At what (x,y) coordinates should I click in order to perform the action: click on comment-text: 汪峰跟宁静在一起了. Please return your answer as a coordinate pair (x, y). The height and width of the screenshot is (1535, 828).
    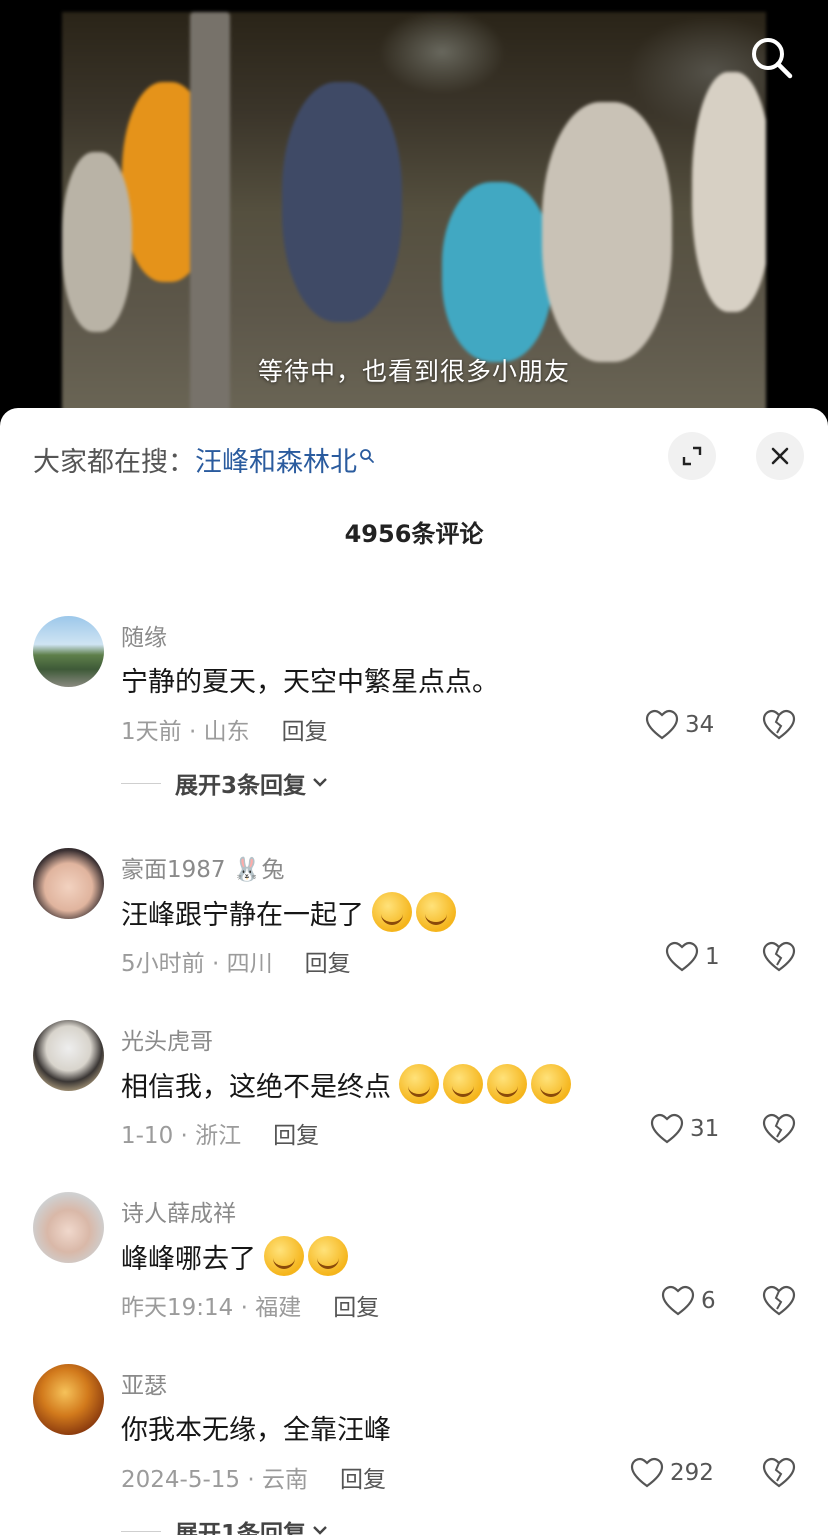
    Looking at the image, I should click on (242, 915).